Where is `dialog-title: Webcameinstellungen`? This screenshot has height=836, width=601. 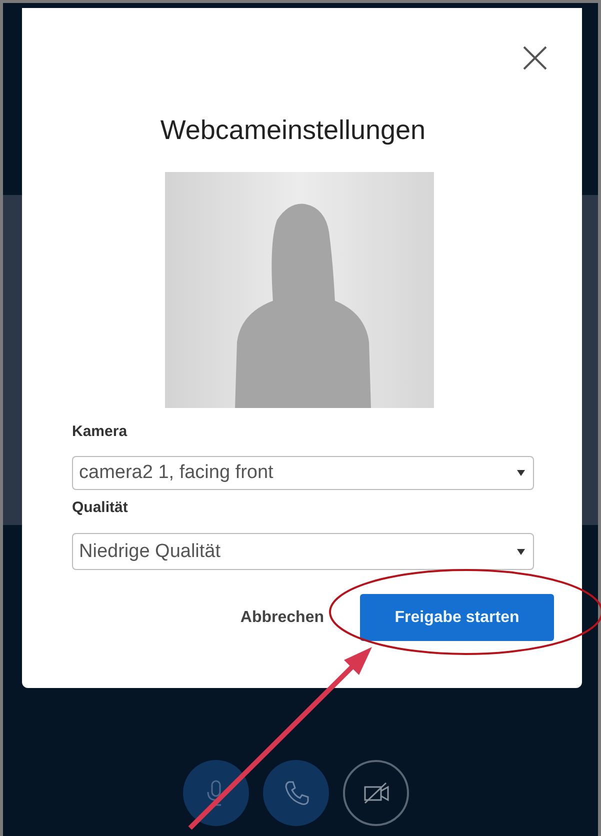 dialog-title: Webcameinstellungen is located at coordinates (293, 130).